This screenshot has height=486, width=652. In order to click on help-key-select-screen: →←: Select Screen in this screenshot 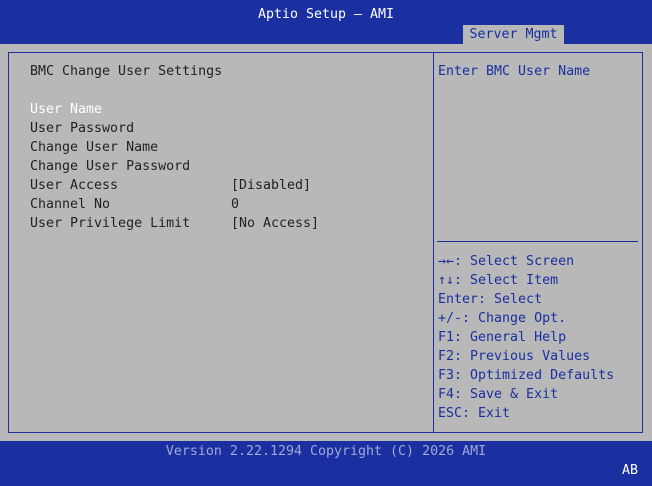, I will do `click(506, 261)`.